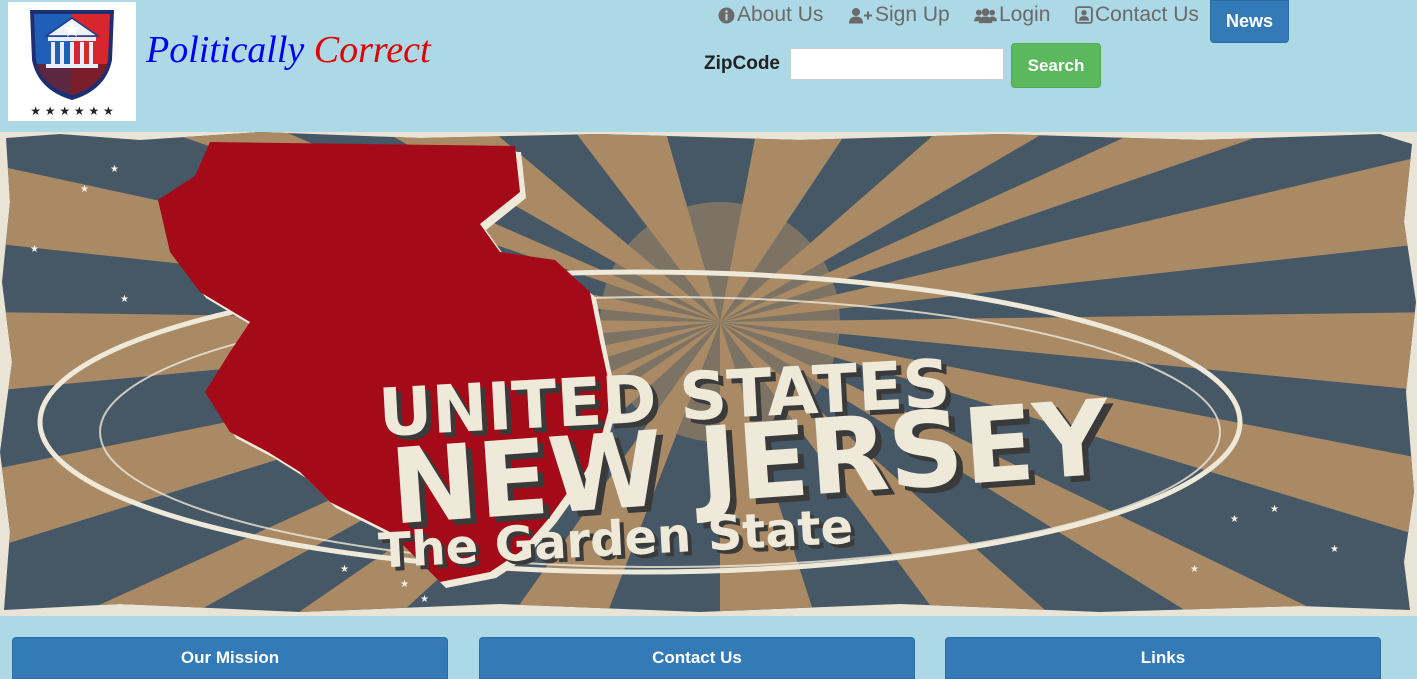 The height and width of the screenshot is (679, 1417). Describe the element at coordinates (230, 658) in the screenshot. I see `panel-our-mission: Our Mission` at that location.